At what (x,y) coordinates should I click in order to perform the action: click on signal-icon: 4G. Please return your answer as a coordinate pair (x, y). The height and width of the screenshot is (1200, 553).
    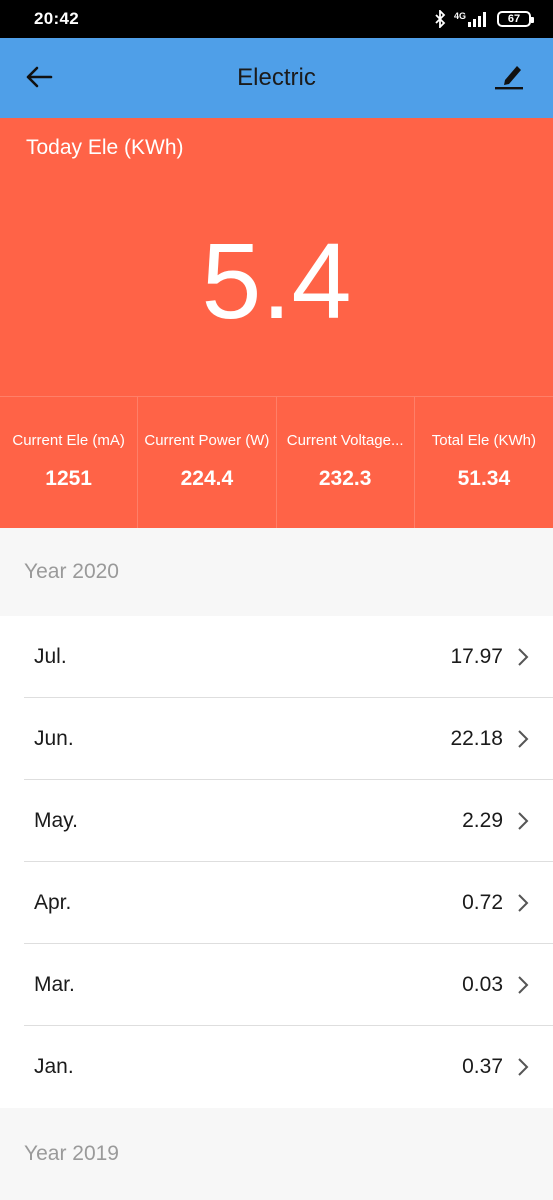
    Looking at the image, I should click on (471, 19).